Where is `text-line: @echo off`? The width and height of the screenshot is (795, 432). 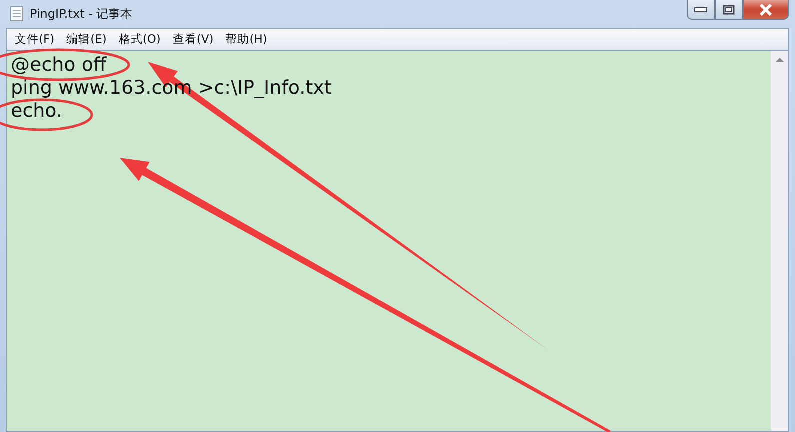
text-line: @echo off is located at coordinates (59, 65).